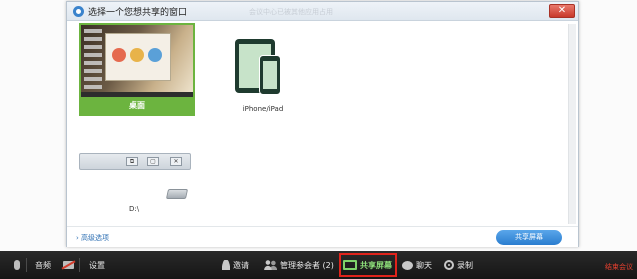  What do you see at coordinates (137, 105) in the screenshot?
I see `tile-desktop-label: 桌面` at bounding box center [137, 105].